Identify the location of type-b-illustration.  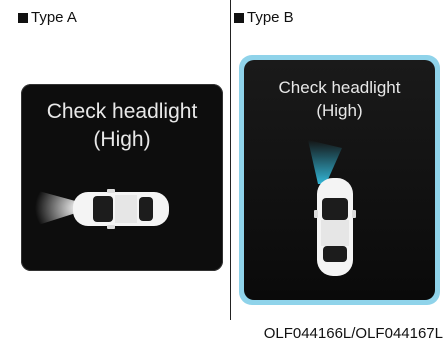
(332, 208).